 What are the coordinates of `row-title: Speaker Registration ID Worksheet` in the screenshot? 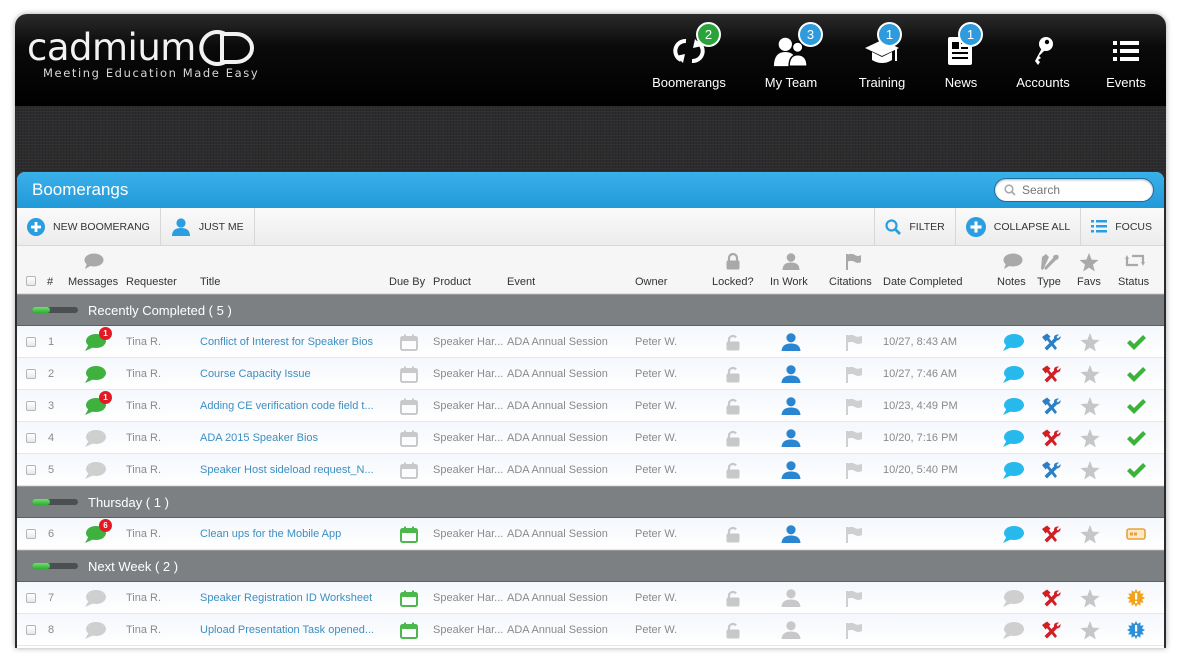 It's located at (286, 598).